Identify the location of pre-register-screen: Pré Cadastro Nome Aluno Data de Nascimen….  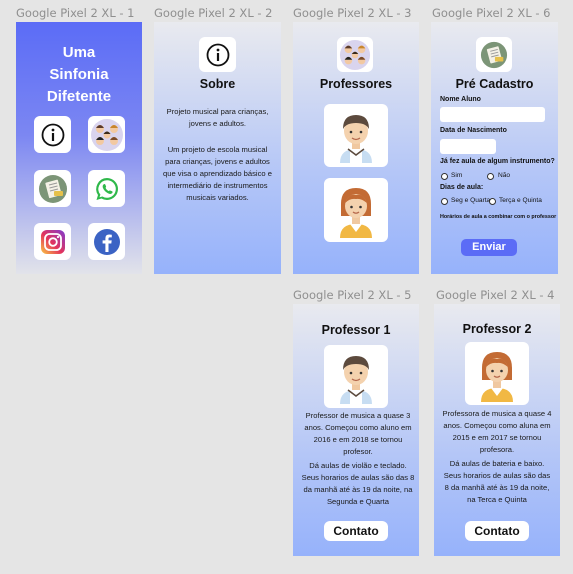
(494, 148).